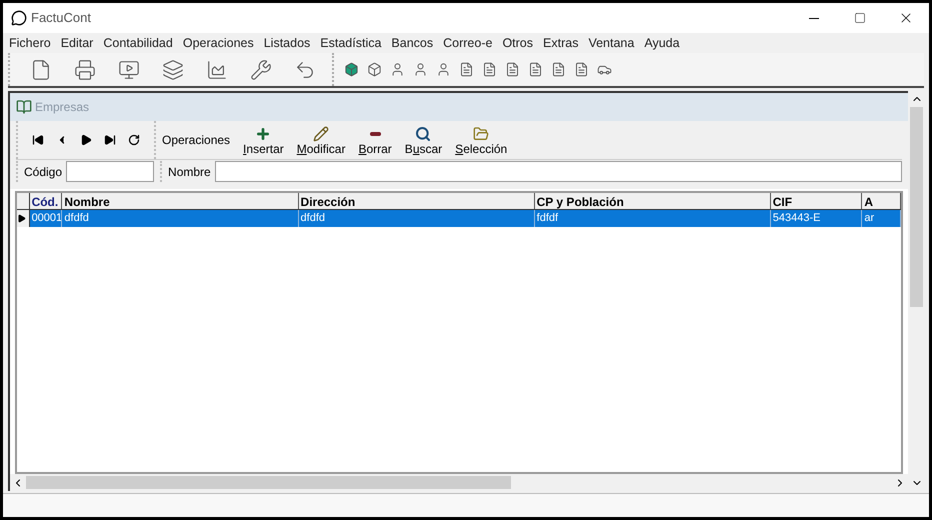 Image resolution: width=932 pixels, height=520 pixels. I want to click on refresh-button, so click(134, 140).